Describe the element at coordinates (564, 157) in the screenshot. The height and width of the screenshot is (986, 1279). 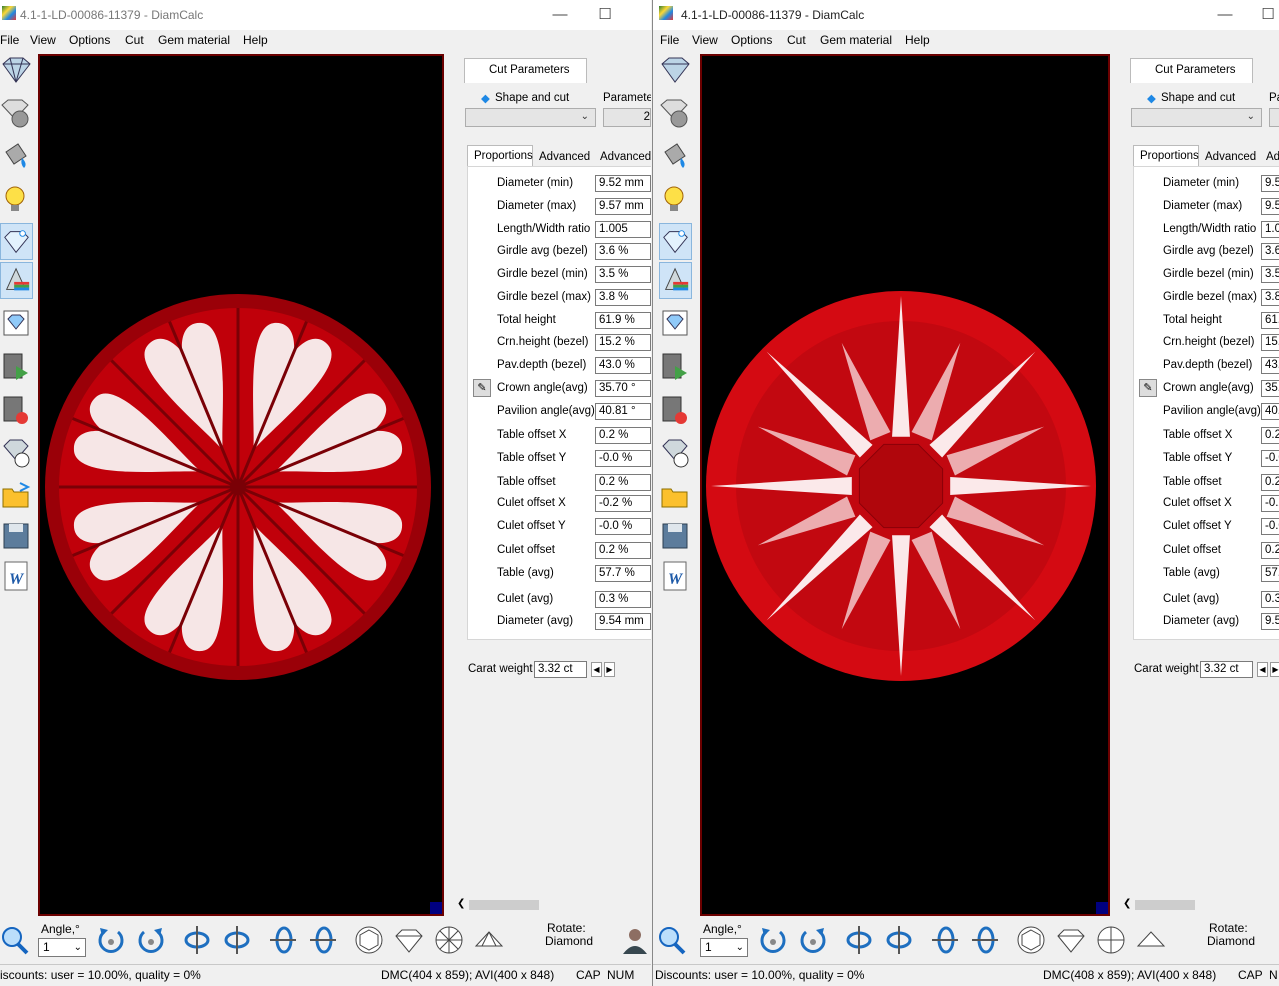
I see `tab-advanced-1: Advanced` at that location.